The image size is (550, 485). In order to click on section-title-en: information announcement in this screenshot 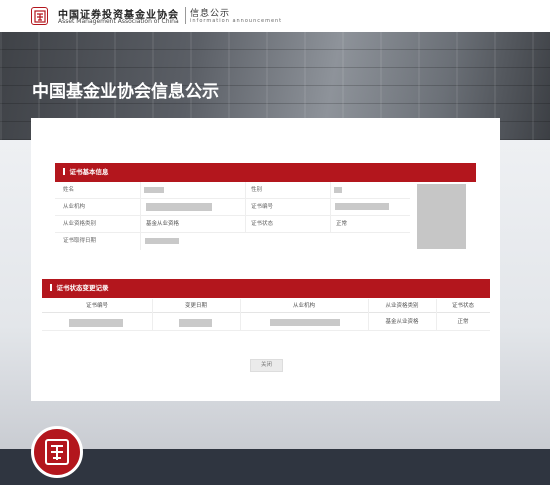, I will do `click(236, 21)`.